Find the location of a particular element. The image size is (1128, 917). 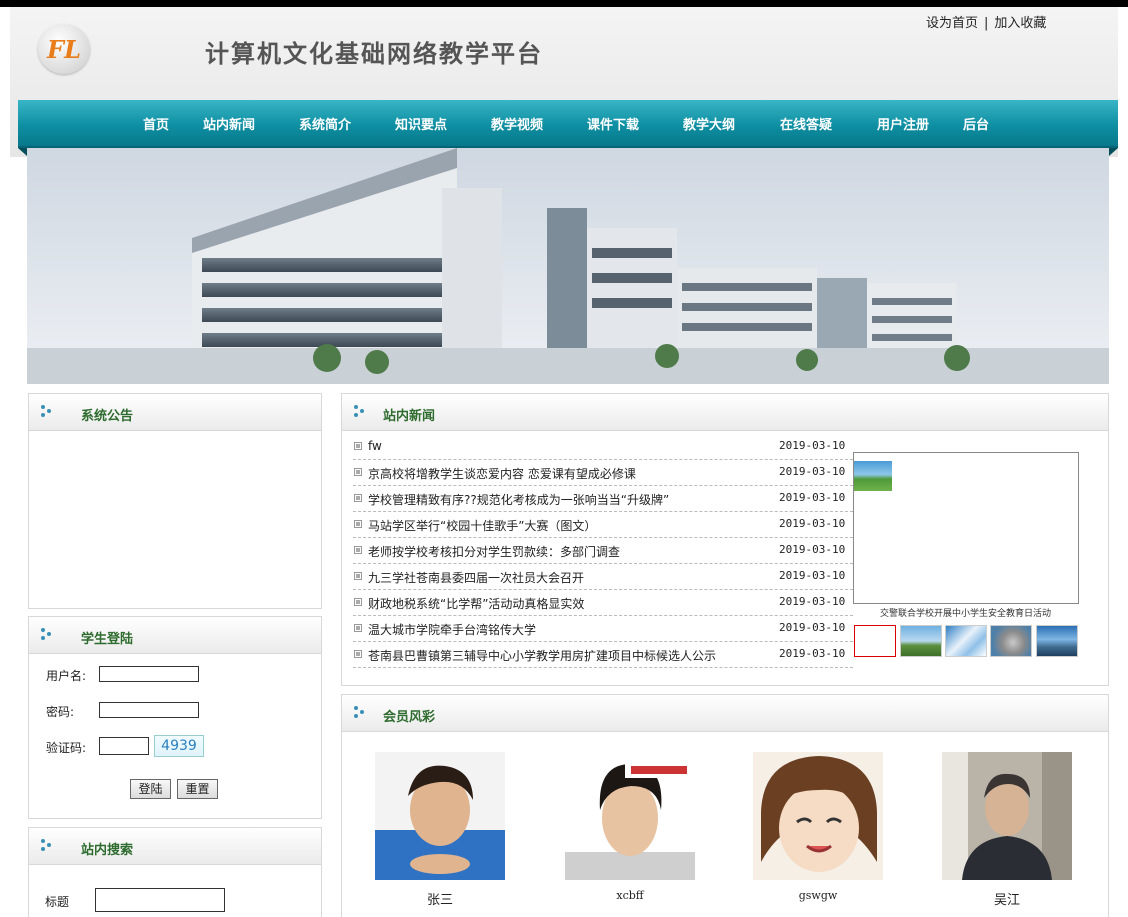

news-slideshow is located at coordinates (966, 528).